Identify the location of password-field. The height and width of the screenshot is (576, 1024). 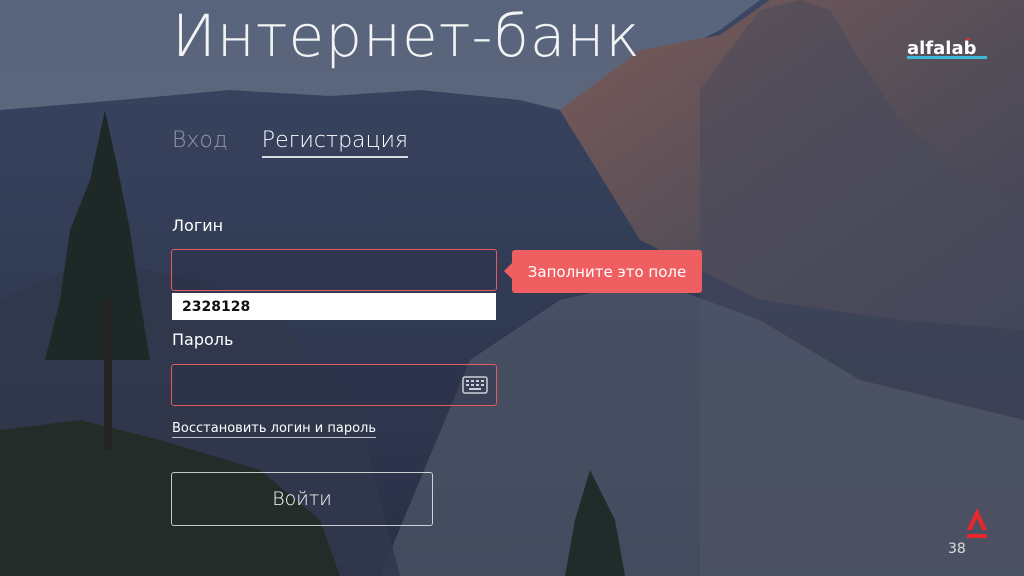
(334, 385).